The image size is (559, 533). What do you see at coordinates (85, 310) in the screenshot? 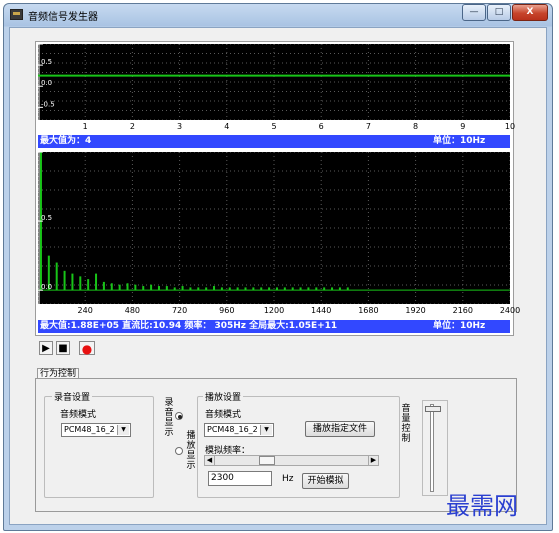
I see `spectrum-x-tick-label: 240` at bounding box center [85, 310].